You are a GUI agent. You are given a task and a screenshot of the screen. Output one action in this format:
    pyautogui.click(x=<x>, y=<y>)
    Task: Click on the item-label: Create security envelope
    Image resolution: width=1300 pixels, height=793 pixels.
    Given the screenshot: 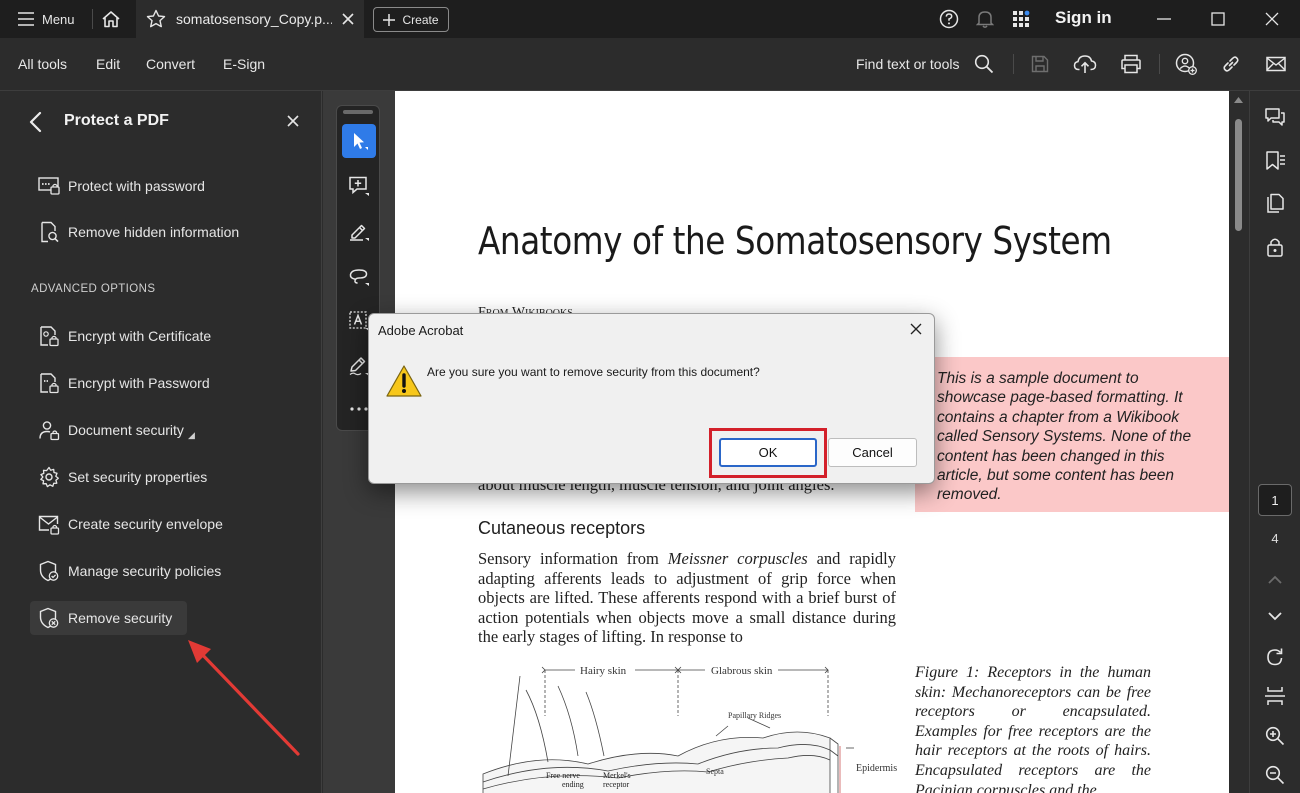 What is the action you would take?
    pyautogui.click(x=145, y=524)
    